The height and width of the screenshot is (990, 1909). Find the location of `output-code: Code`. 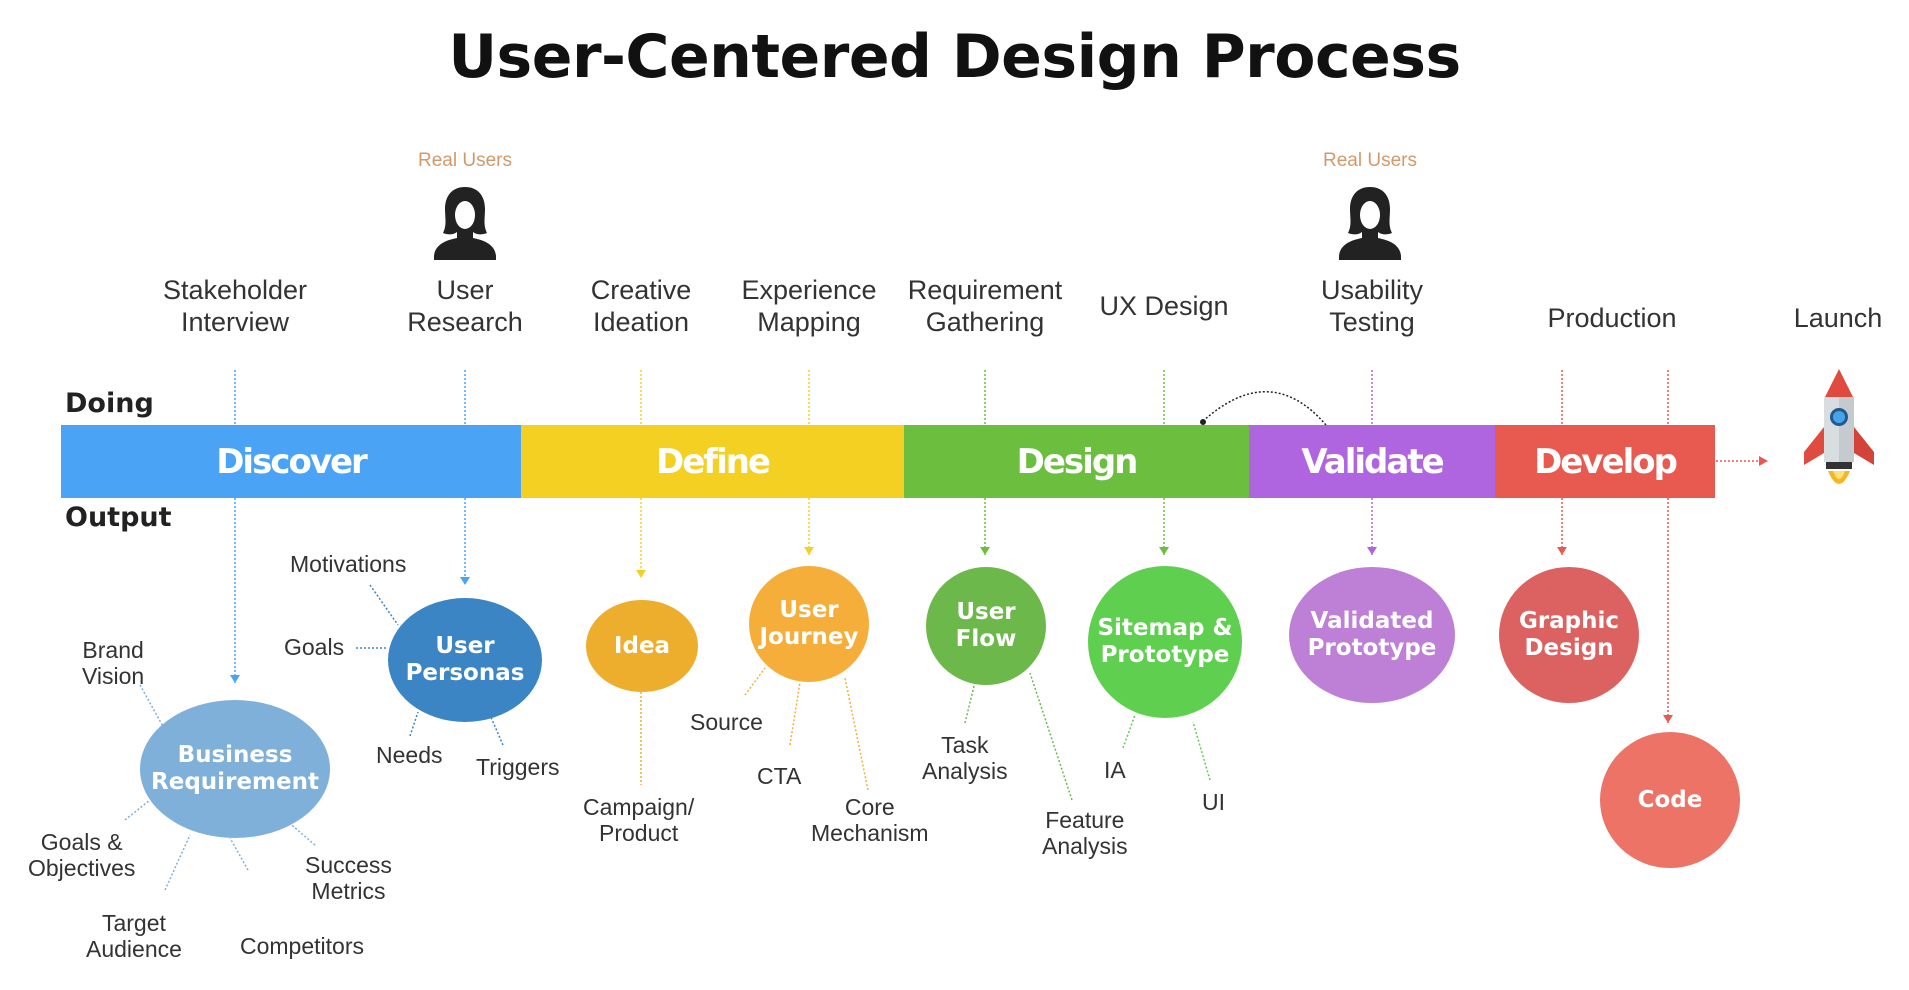

output-code: Code is located at coordinates (1670, 800).